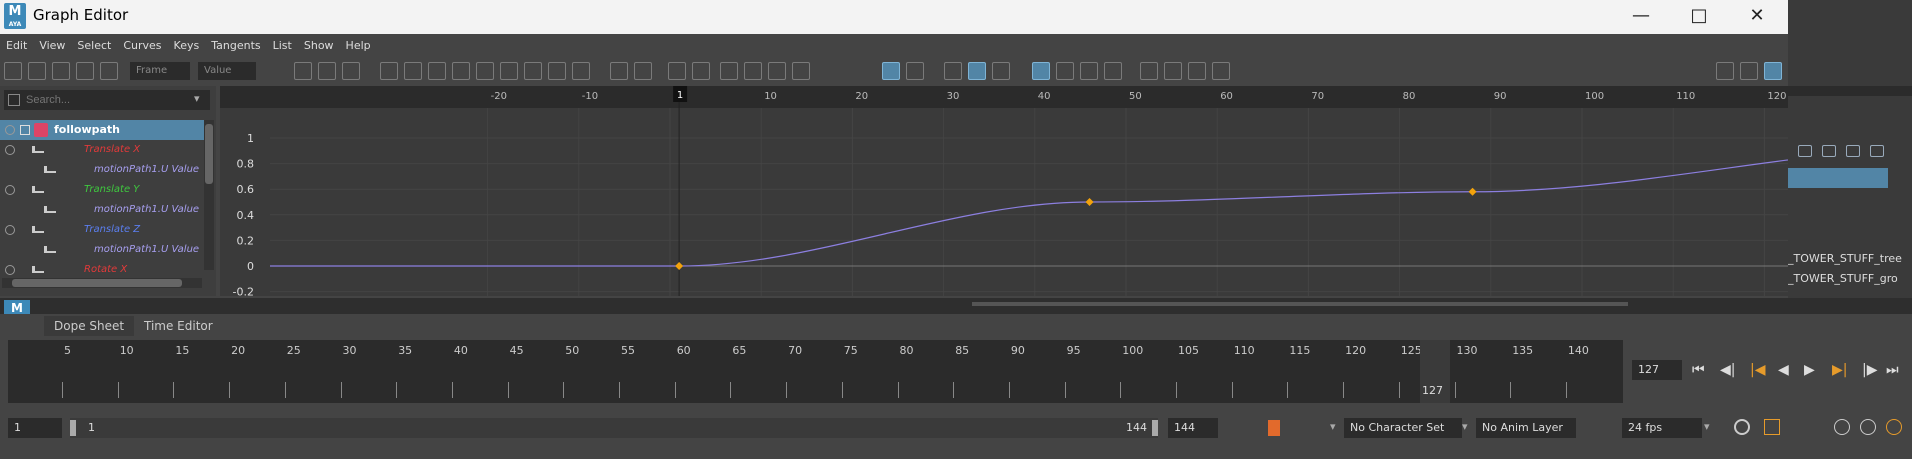  What do you see at coordinates (16, 46) in the screenshot?
I see `menu-edit: Edit` at bounding box center [16, 46].